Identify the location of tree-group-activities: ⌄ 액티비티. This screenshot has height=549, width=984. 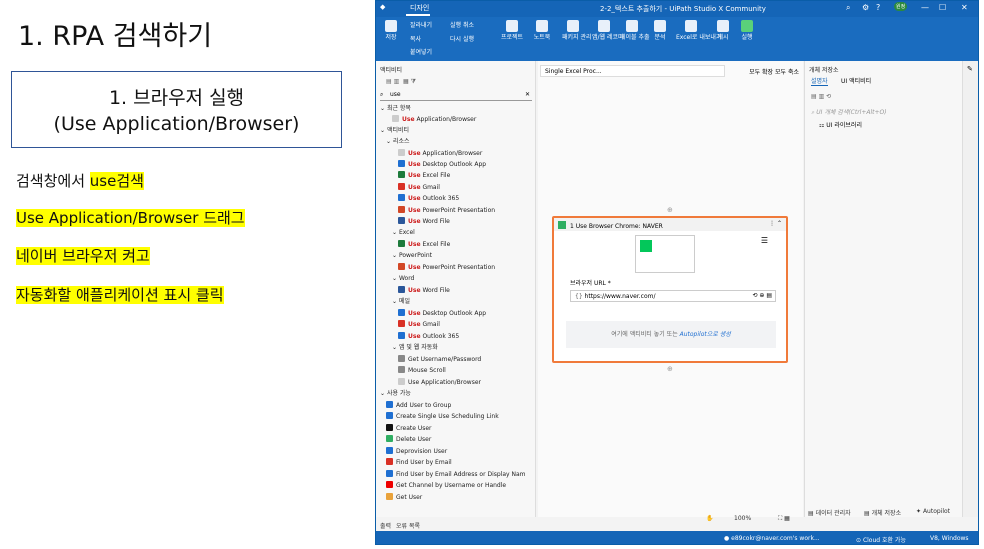
(394, 131).